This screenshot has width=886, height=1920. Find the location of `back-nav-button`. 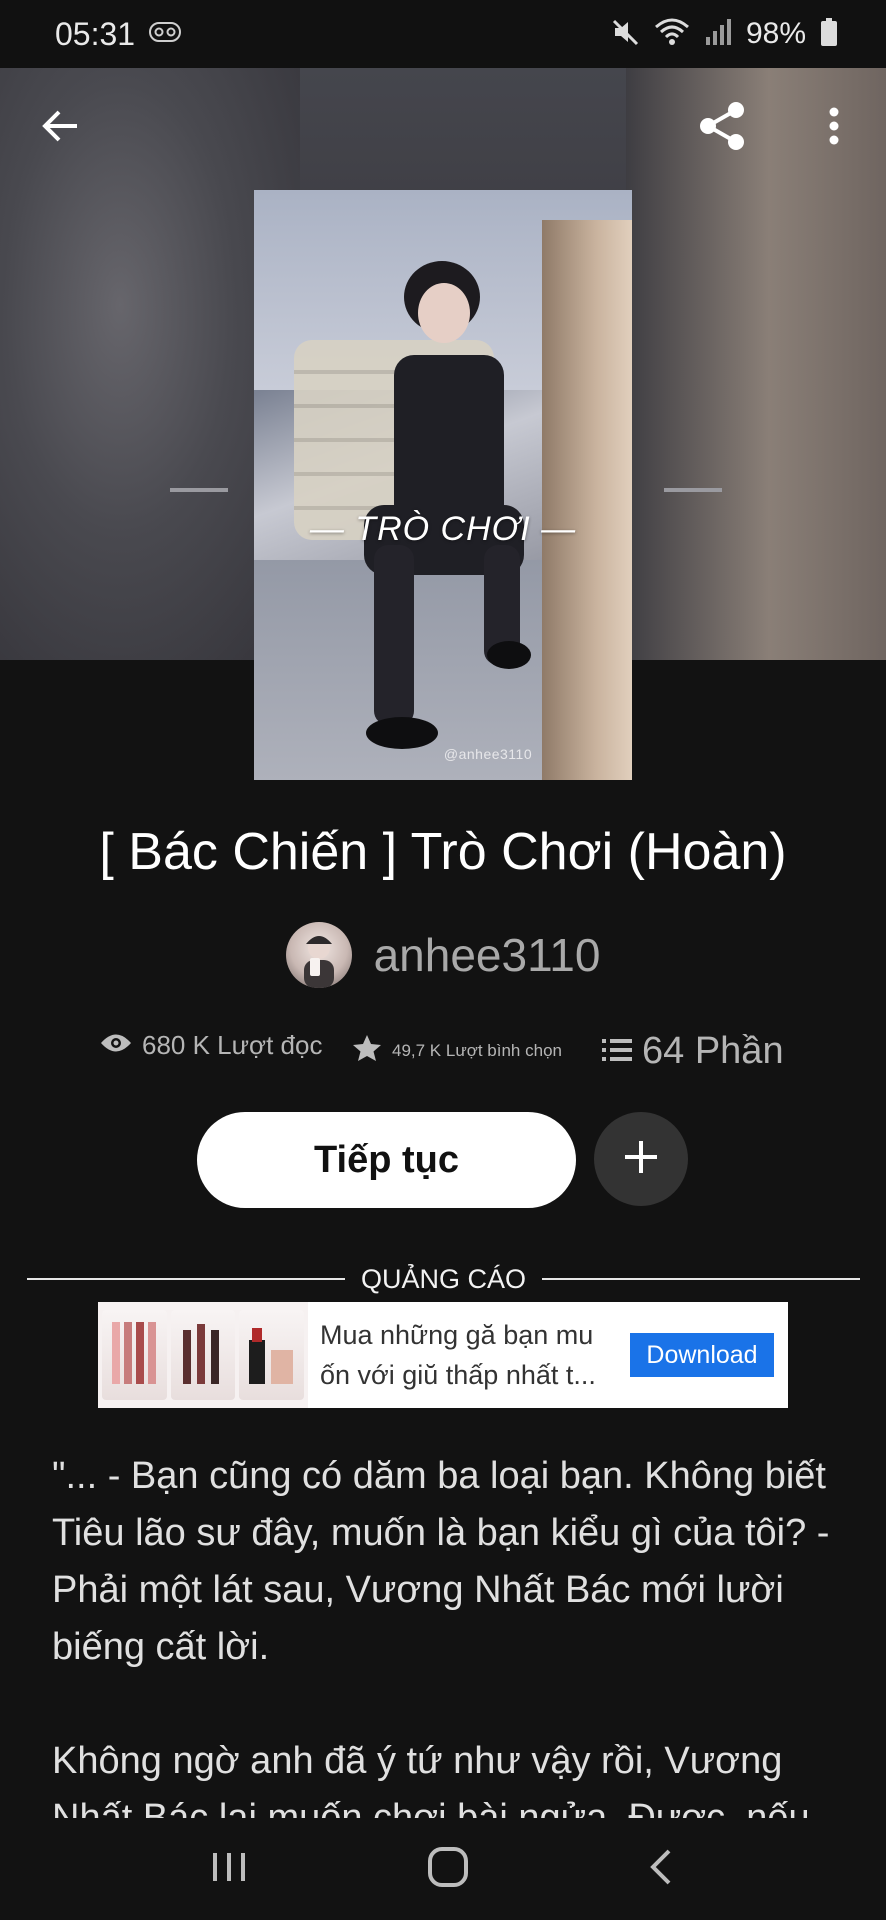

back-nav-button is located at coordinates (662, 1869).